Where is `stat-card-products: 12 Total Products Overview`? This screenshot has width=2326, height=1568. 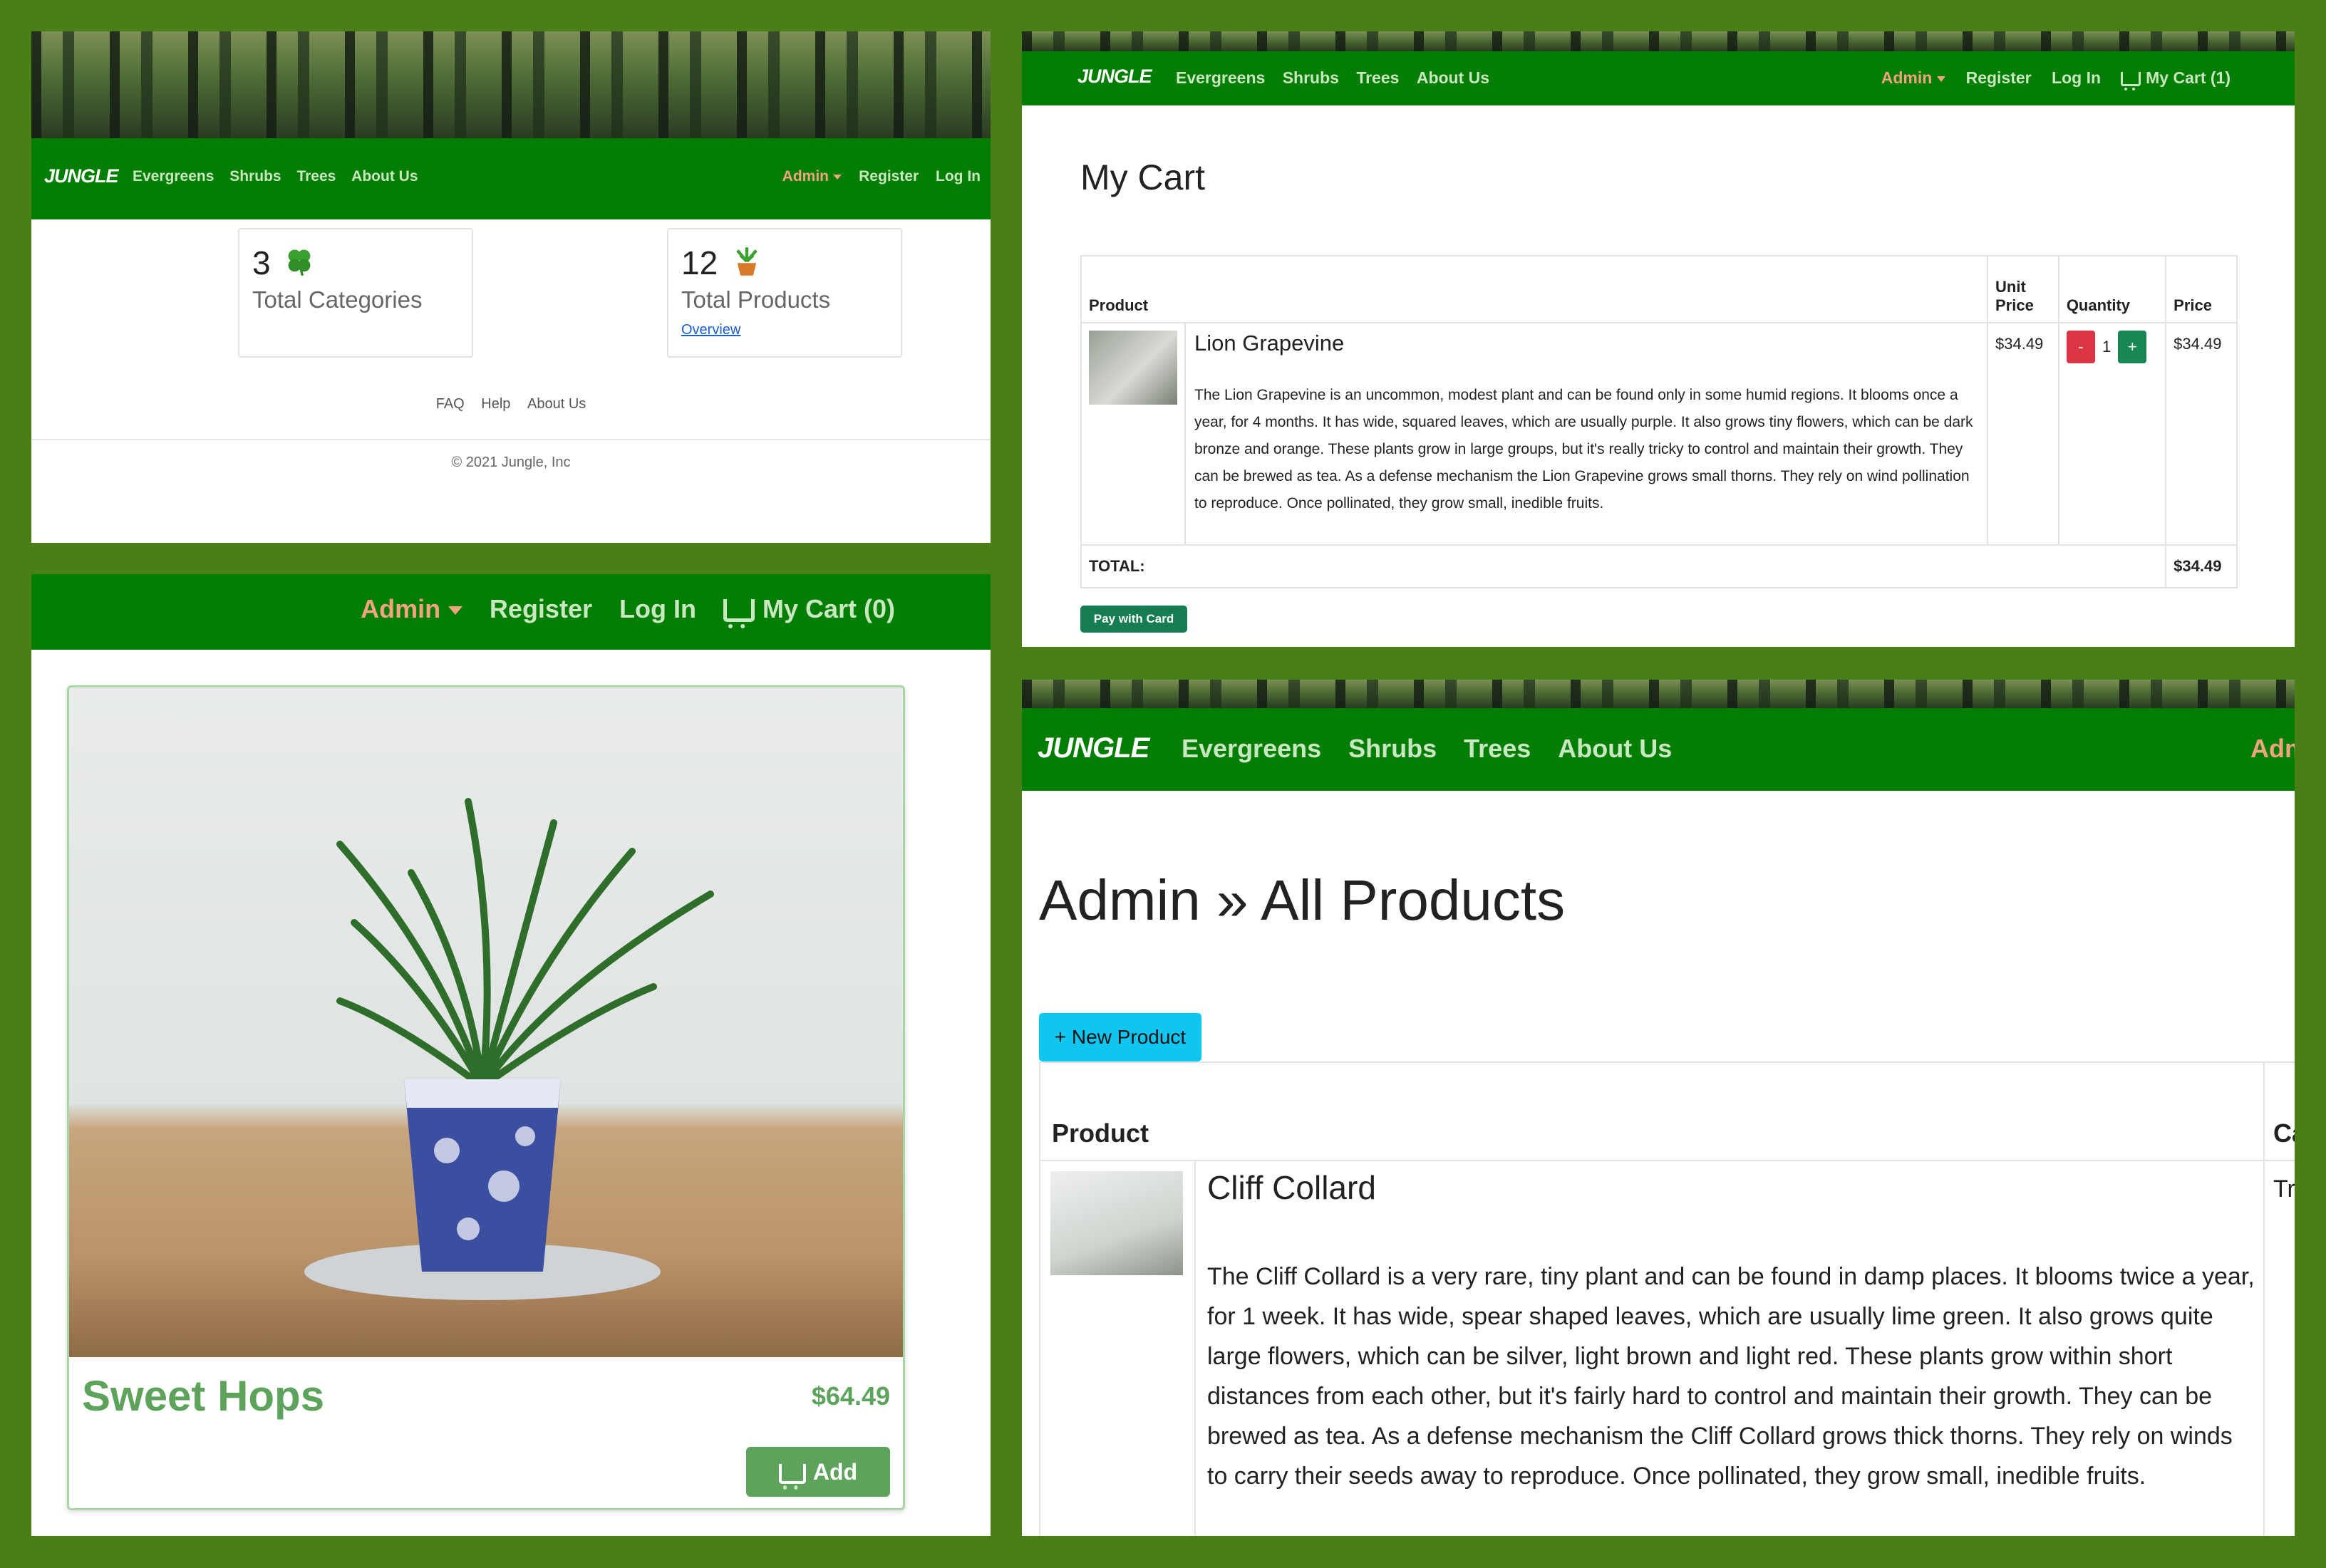
stat-card-products: 12 Total Products Overview is located at coordinates (784, 293).